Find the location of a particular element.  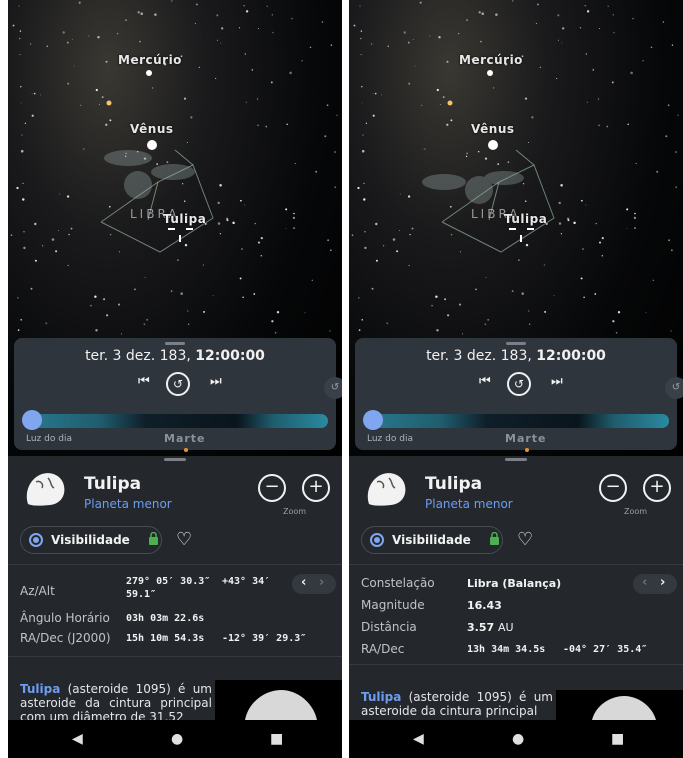

libra-lines is located at coordinates (157, 201).